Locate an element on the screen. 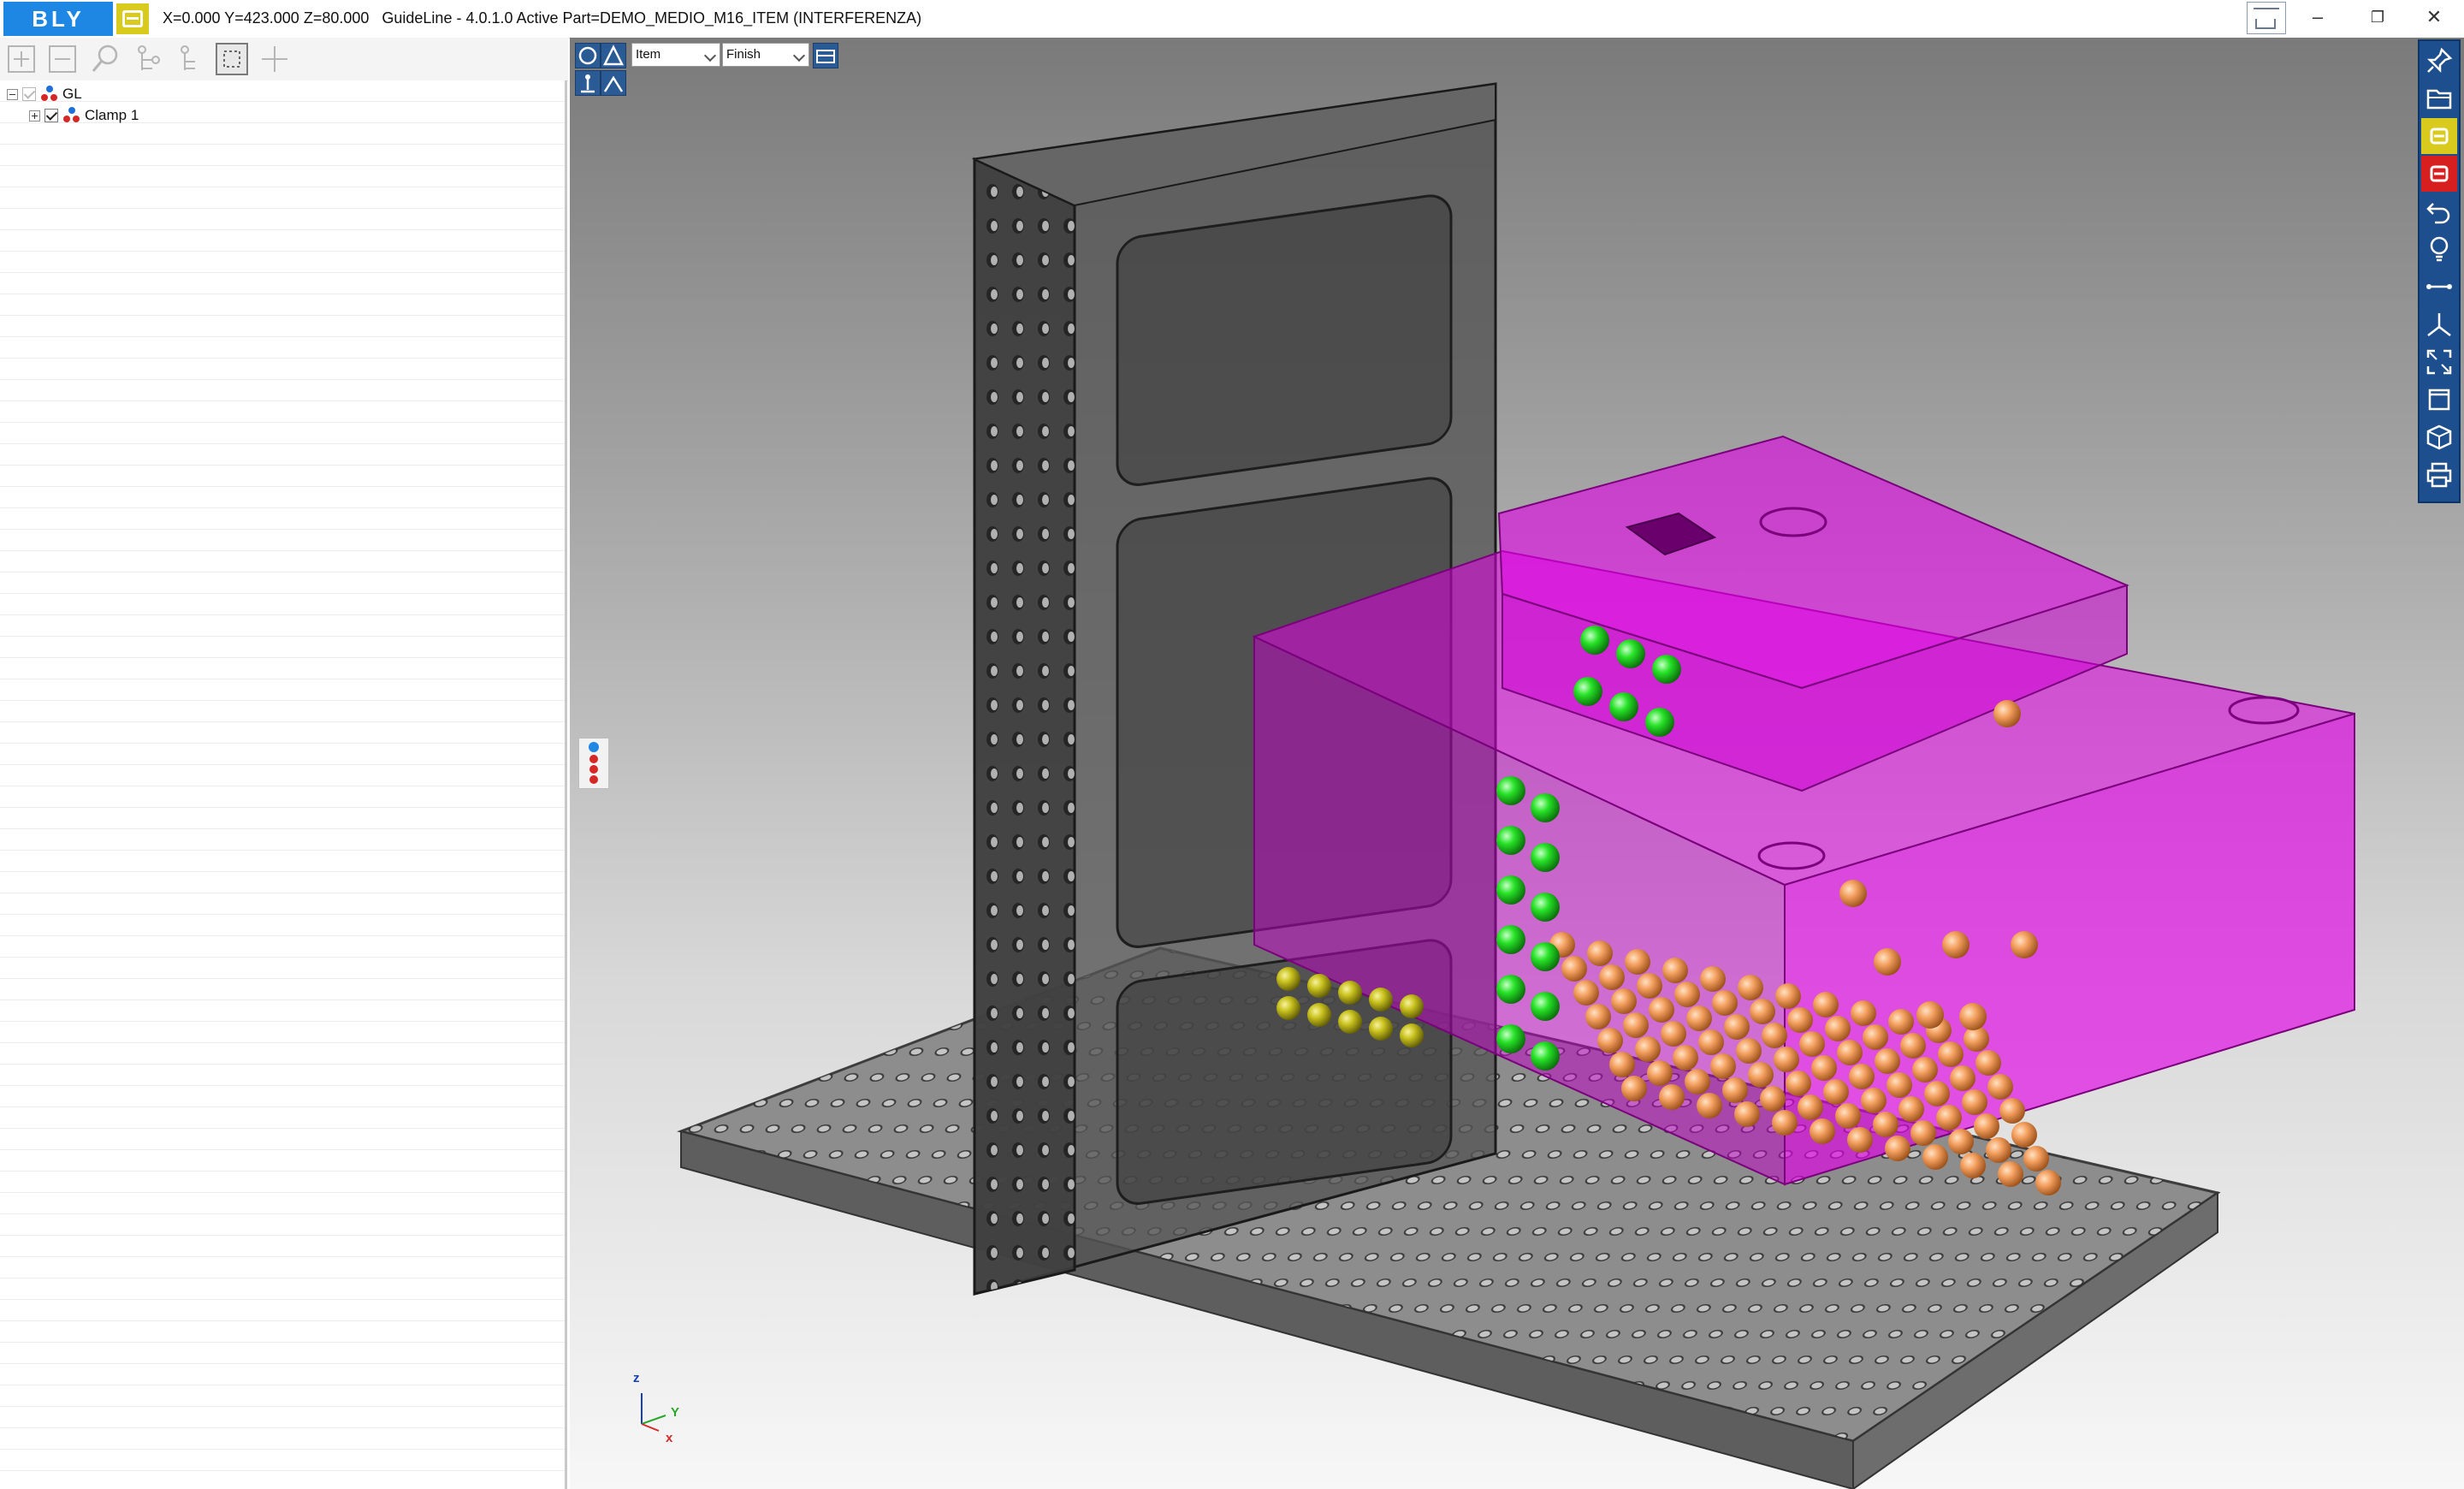 The image size is (2464, 1489). contacts-legend-tab is located at coordinates (593, 763).